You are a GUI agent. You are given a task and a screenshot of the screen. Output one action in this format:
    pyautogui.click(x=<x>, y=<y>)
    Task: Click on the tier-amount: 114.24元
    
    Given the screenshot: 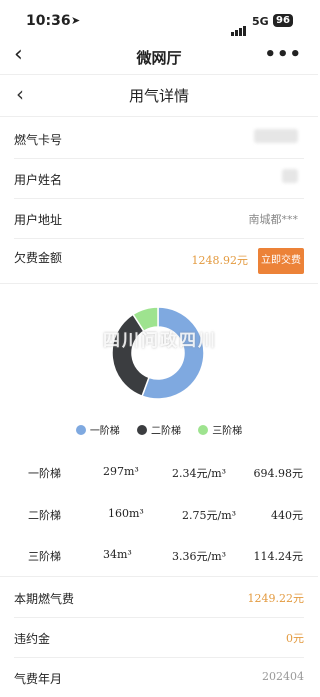 What is the action you would take?
    pyautogui.click(x=278, y=556)
    